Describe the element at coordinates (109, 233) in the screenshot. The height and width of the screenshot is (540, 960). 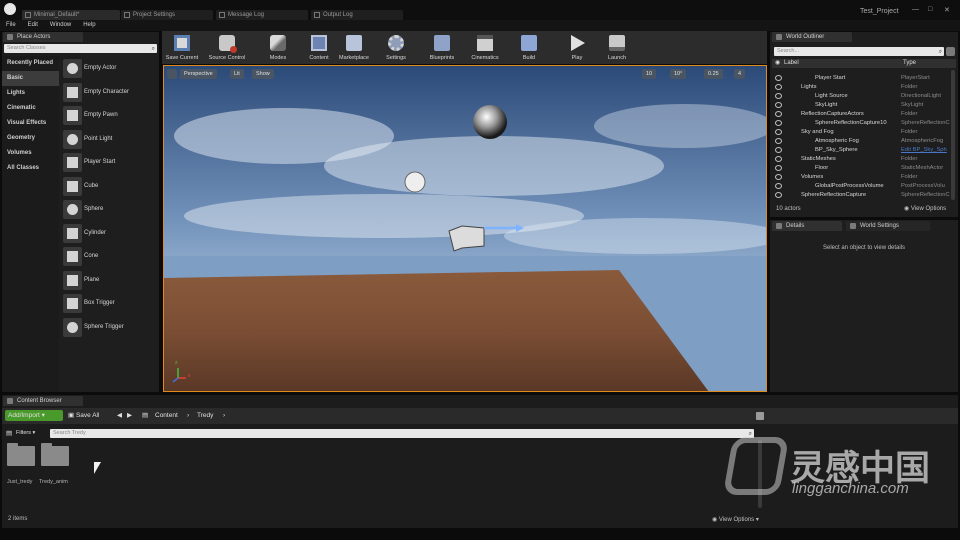
I see `actor-item-cylinder: Cylinder` at that location.